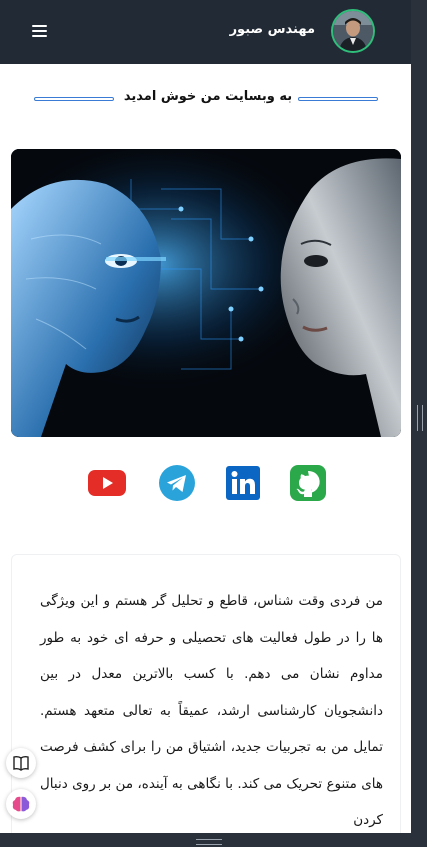  What do you see at coordinates (420, 418) in the screenshot?
I see `side-resize-handle` at bounding box center [420, 418].